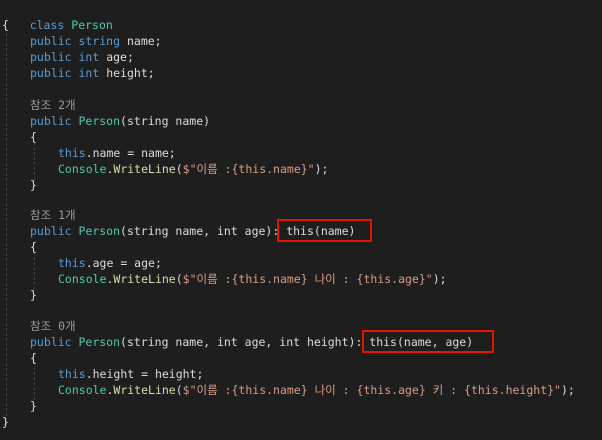  Describe the element at coordinates (53, 326) in the screenshot. I see `codelens-references: 참조 0개` at that location.